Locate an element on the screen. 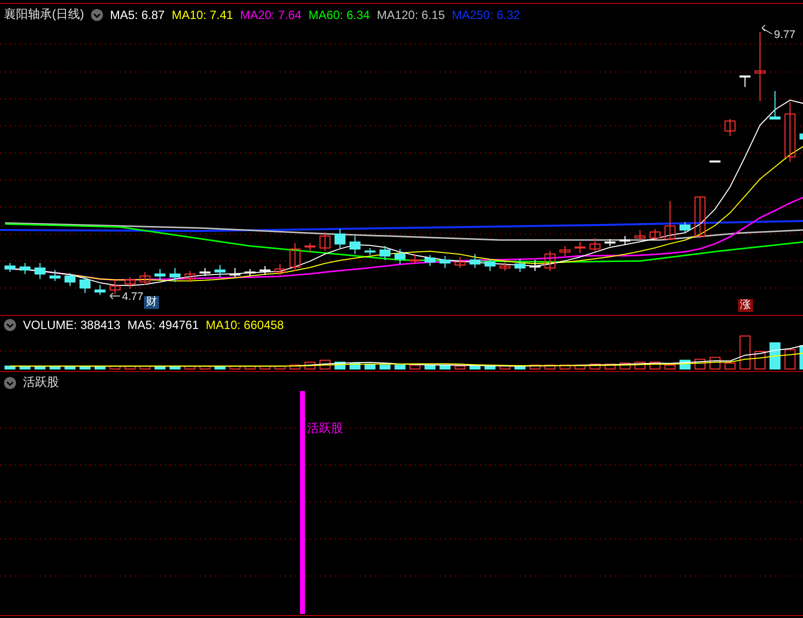 The height and width of the screenshot is (618, 803). low-price-label: 4.77 is located at coordinates (133, 297).